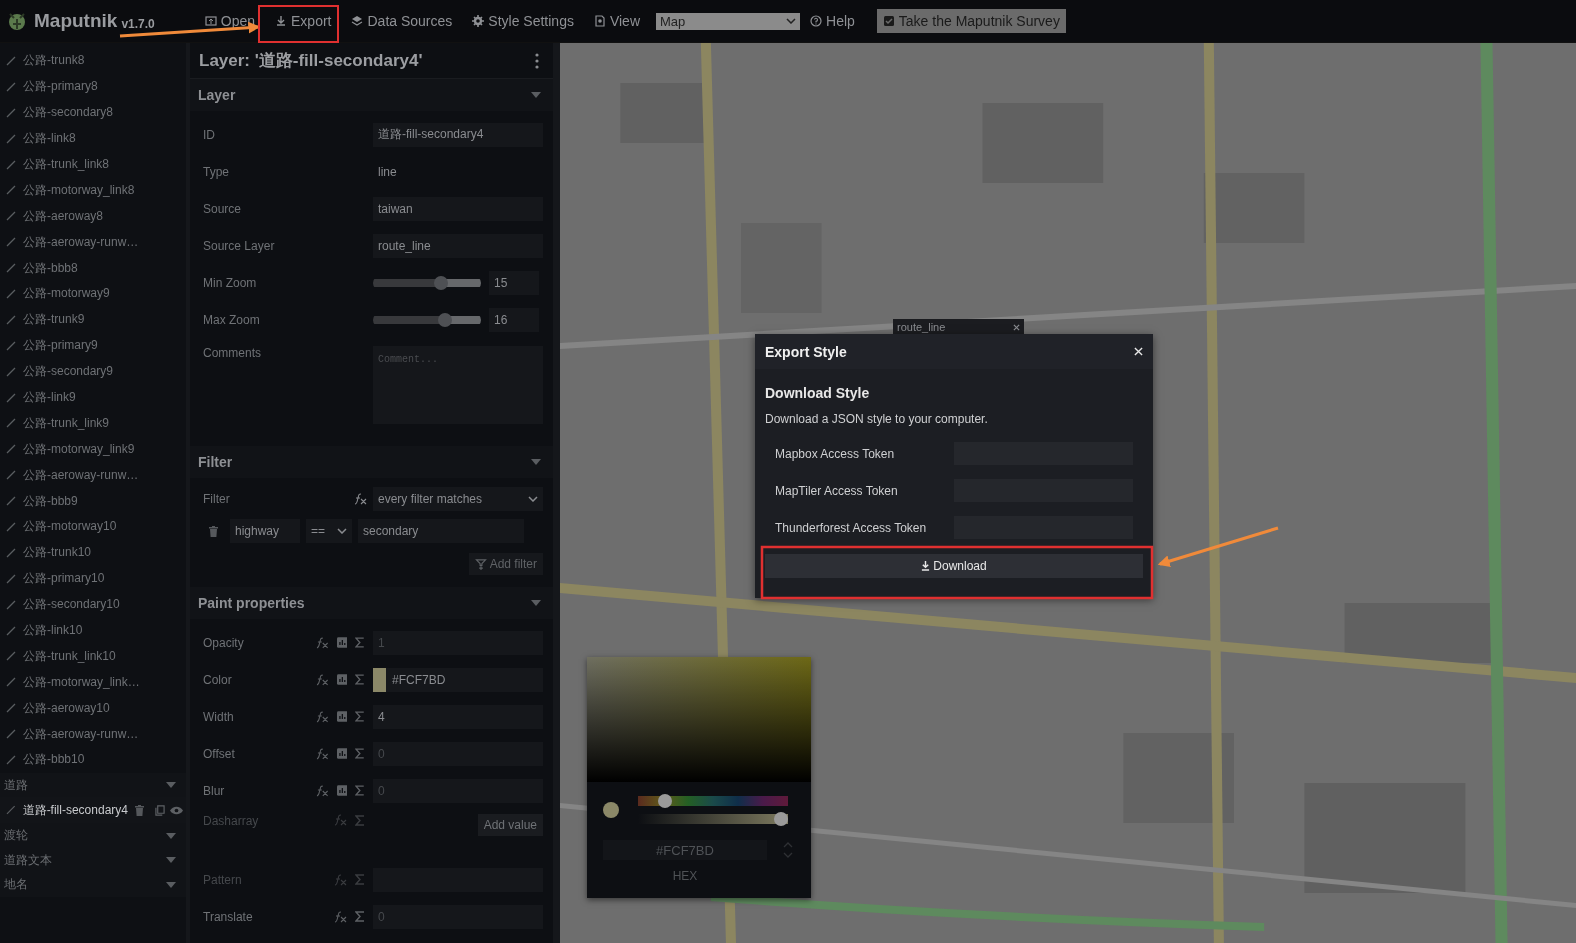  I want to click on token-label: Mapbox Access Token, so click(835, 453).